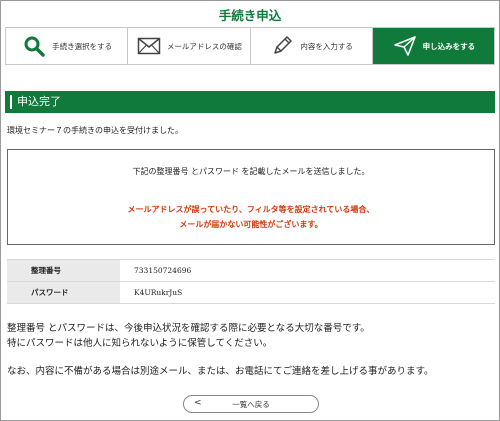 The width and height of the screenshot is (500, 421). What do you see at coordinates (95, 130) in the screenshot?
I see `intro-text: 環境セミナー７の手続きの申込を受付けました。` at bounding box center [95, 130].